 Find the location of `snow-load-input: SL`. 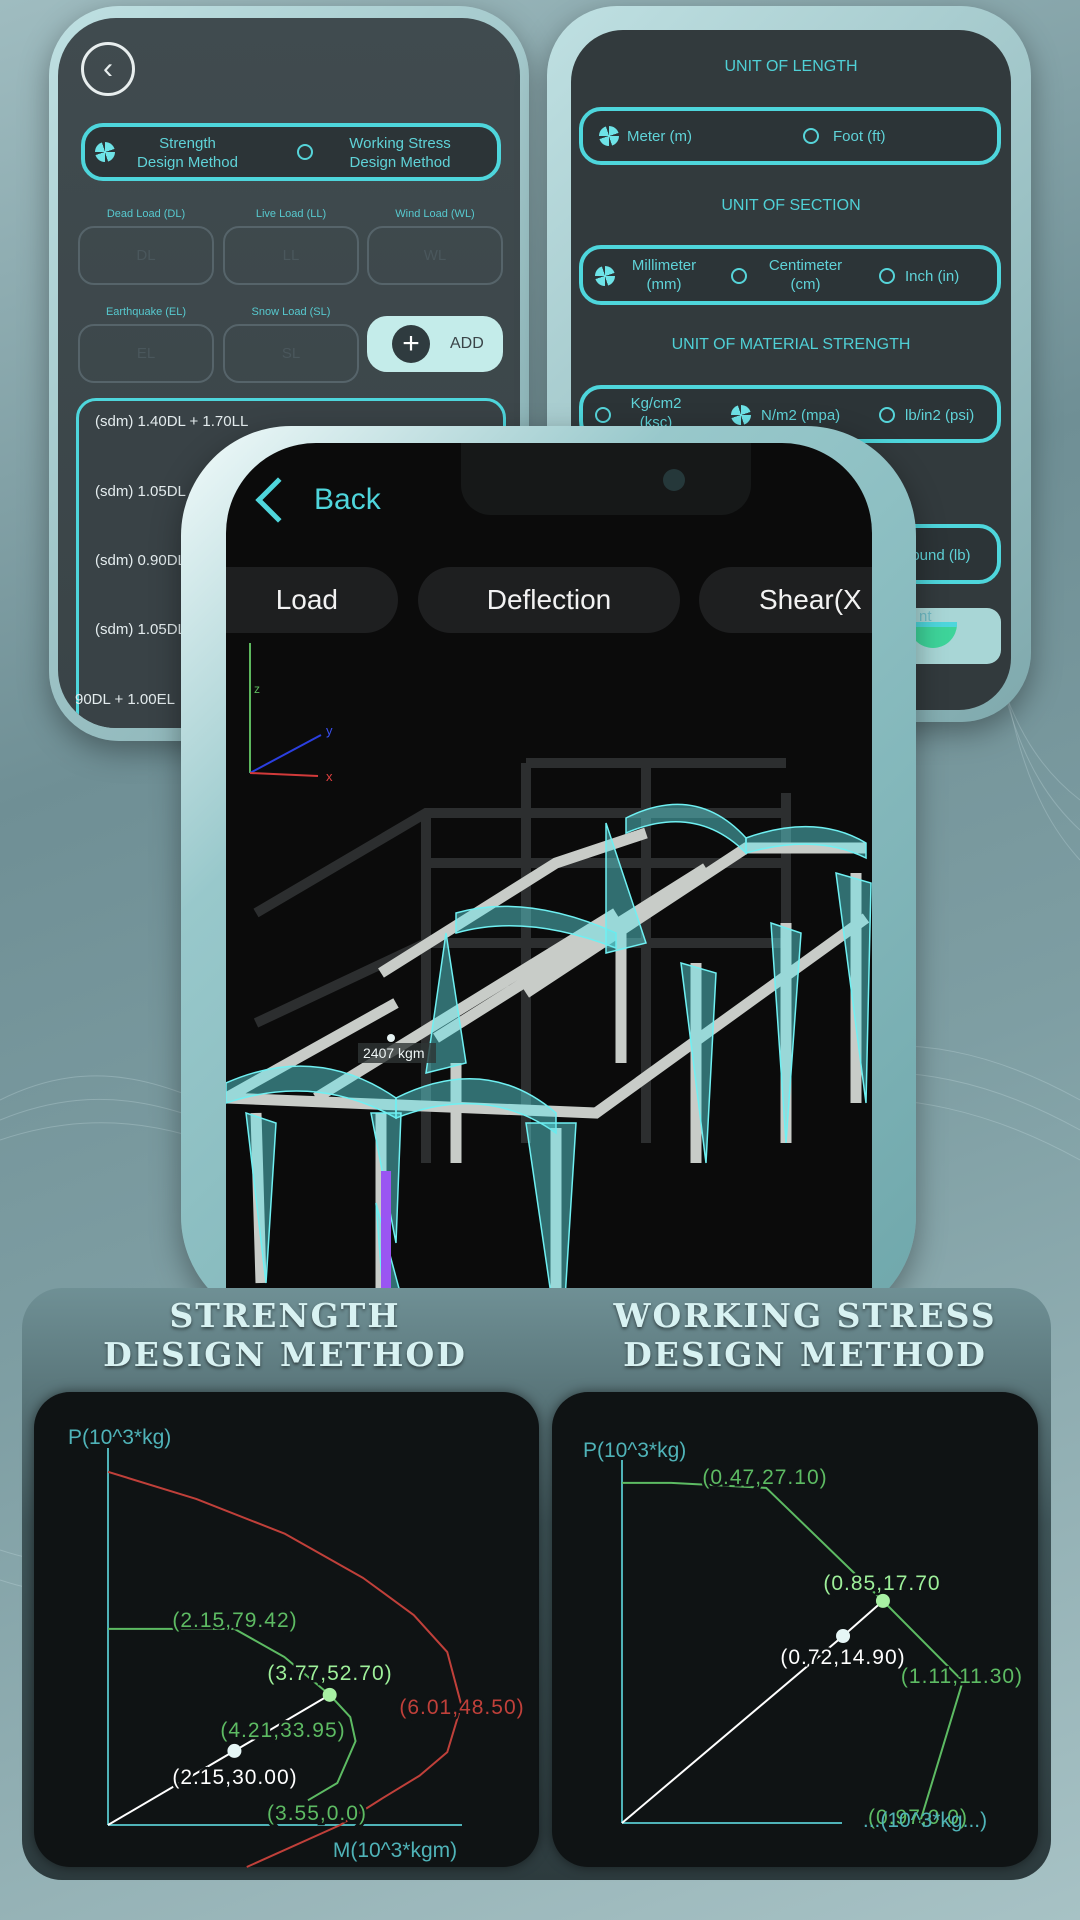

snow-load-input: SL is located at coordinates (291, 353).